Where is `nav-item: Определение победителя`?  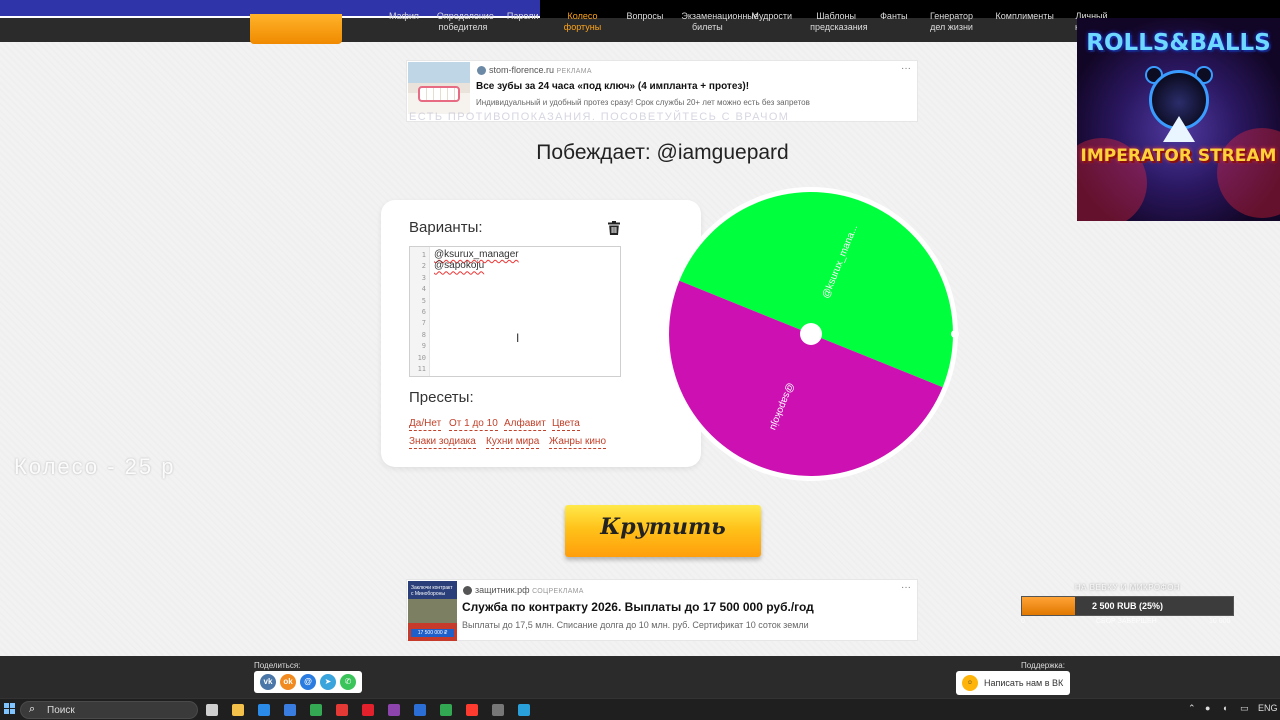 nav-item: Определение победителя is located at coordinates (463, 22).